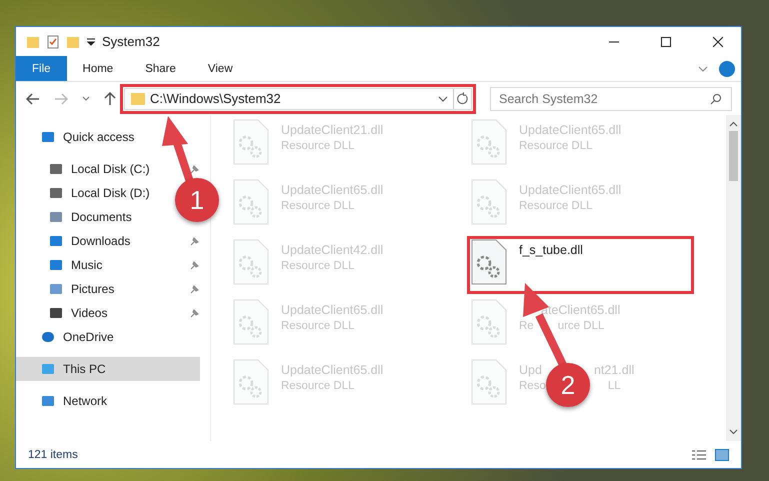 This screenshot has height=481, width=769. Describe the element at coordinates (526, 326) in the screenshot. I see `file-type: Re` at that location.